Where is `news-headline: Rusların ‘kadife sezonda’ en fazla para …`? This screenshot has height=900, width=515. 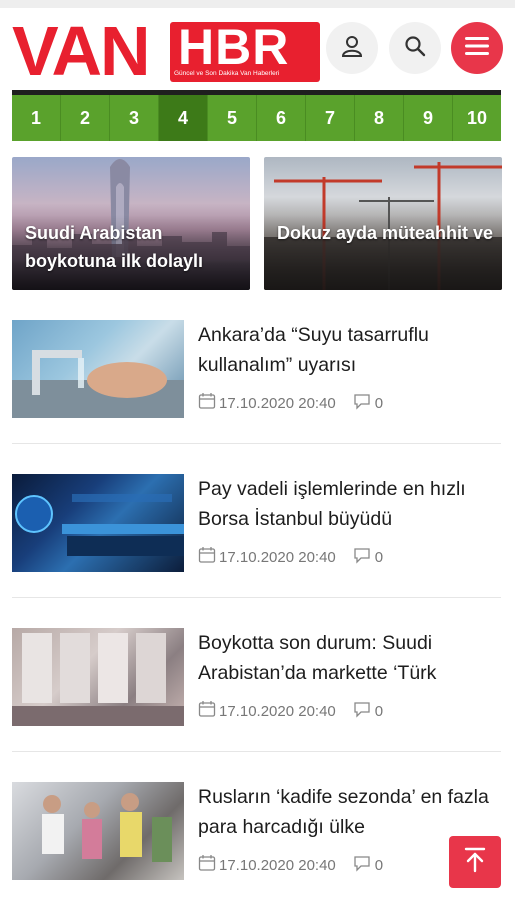 news-headline: Rusların ‘kadife sezonda’ en fazla para … is located at coordinates (348, 812).